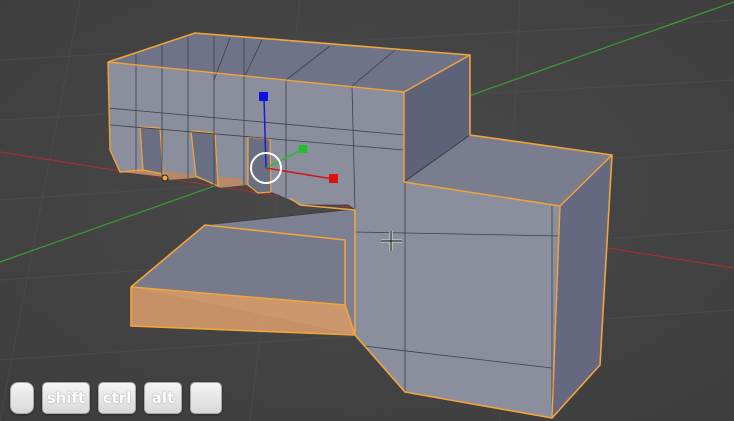 The width and height of the screenshot is (734, 421). I want to click on mouse-icon, so click(22, 398).